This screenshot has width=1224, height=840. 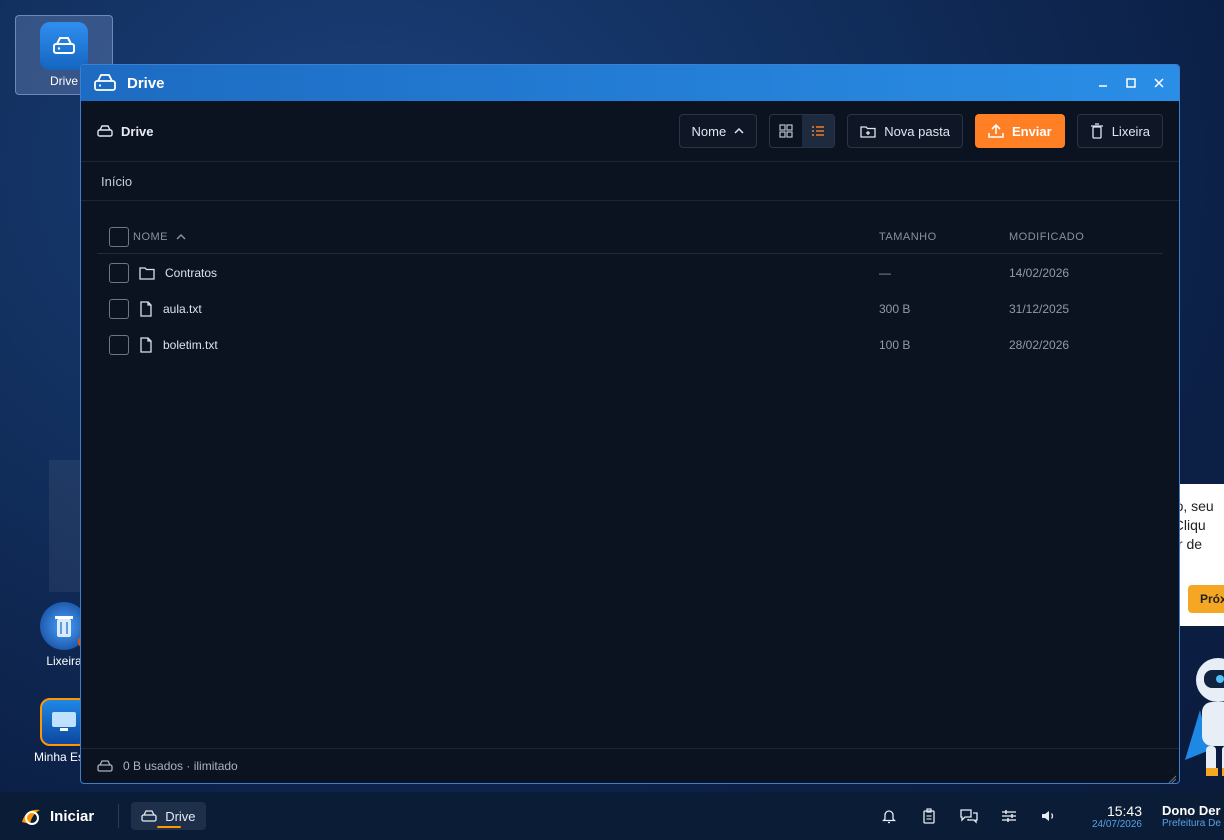 What do you see at coordinates (1039, 309) in the screenshot?
I see `file-modified: 31/12/2025` at bounding box center [1039, 309].